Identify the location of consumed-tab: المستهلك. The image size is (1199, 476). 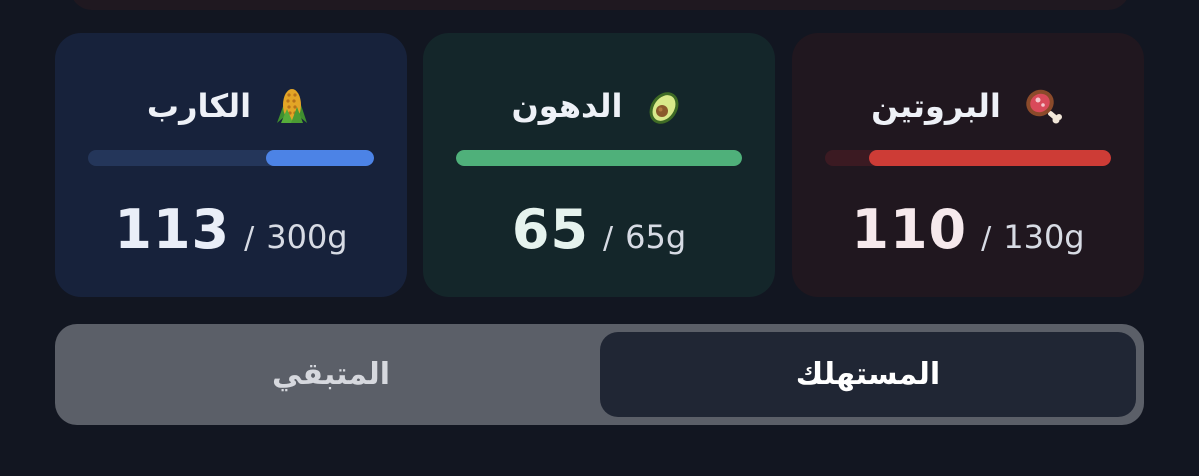
(868, 374).